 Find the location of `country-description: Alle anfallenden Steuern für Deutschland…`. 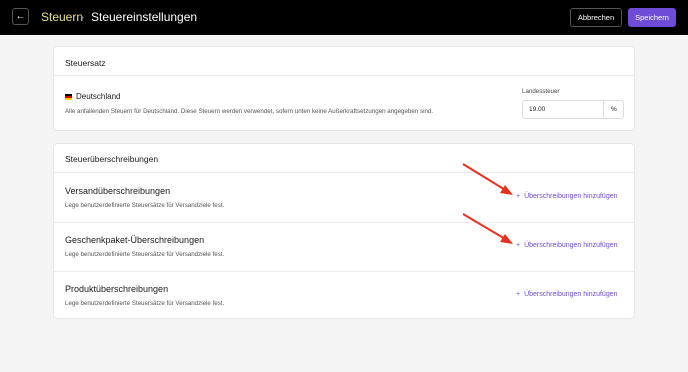

country-description: Alle anfallenden Steuern für Deutschland… is located at coordinates (249, 111).